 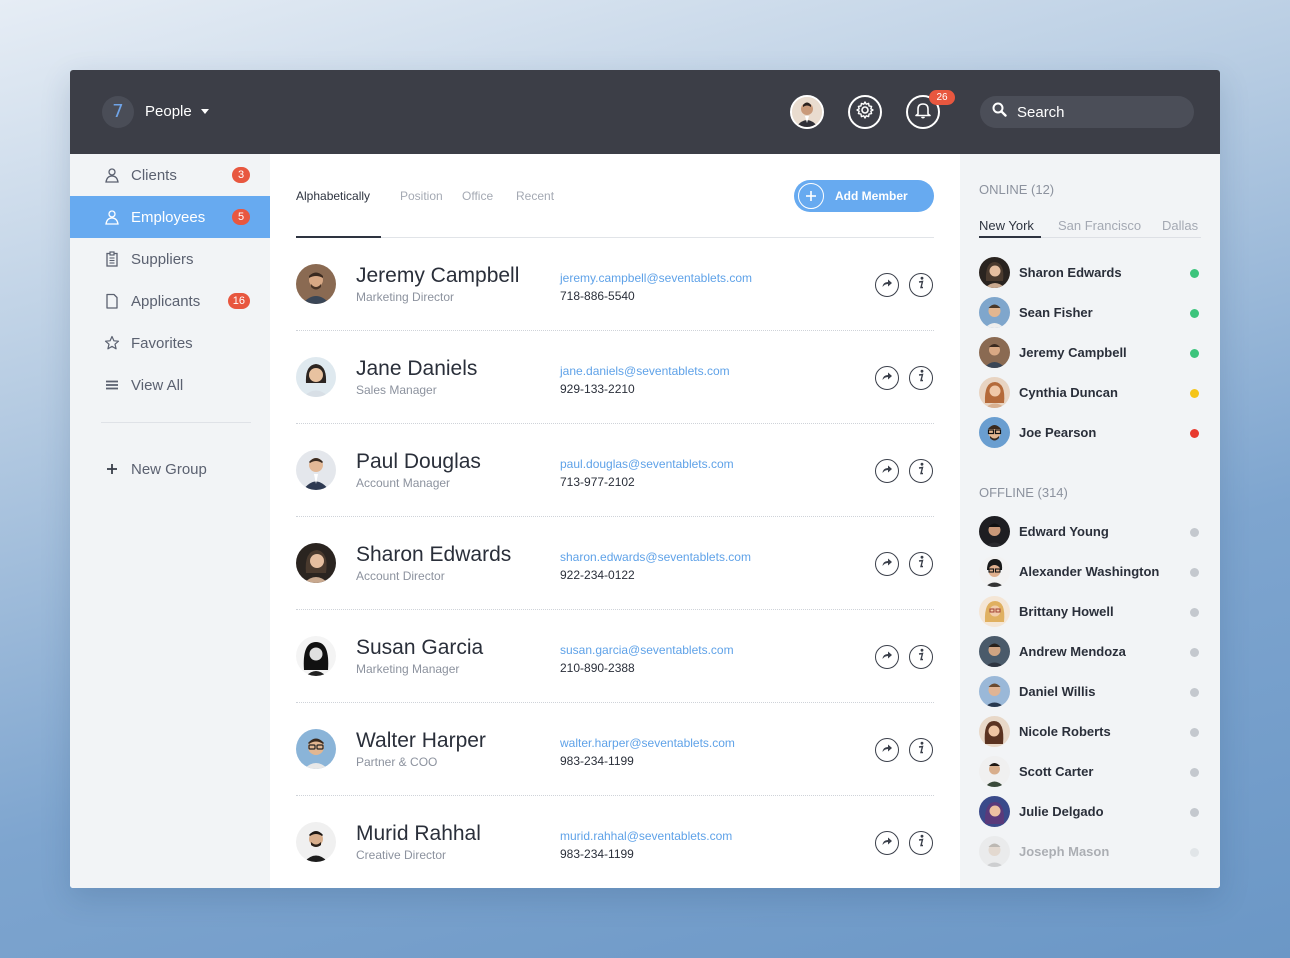 What do you see at coordinates (647, 743) in the screenshot?
I see `member-email-link: walter.harper@seventablets.com` at bounding box center [647, 743].